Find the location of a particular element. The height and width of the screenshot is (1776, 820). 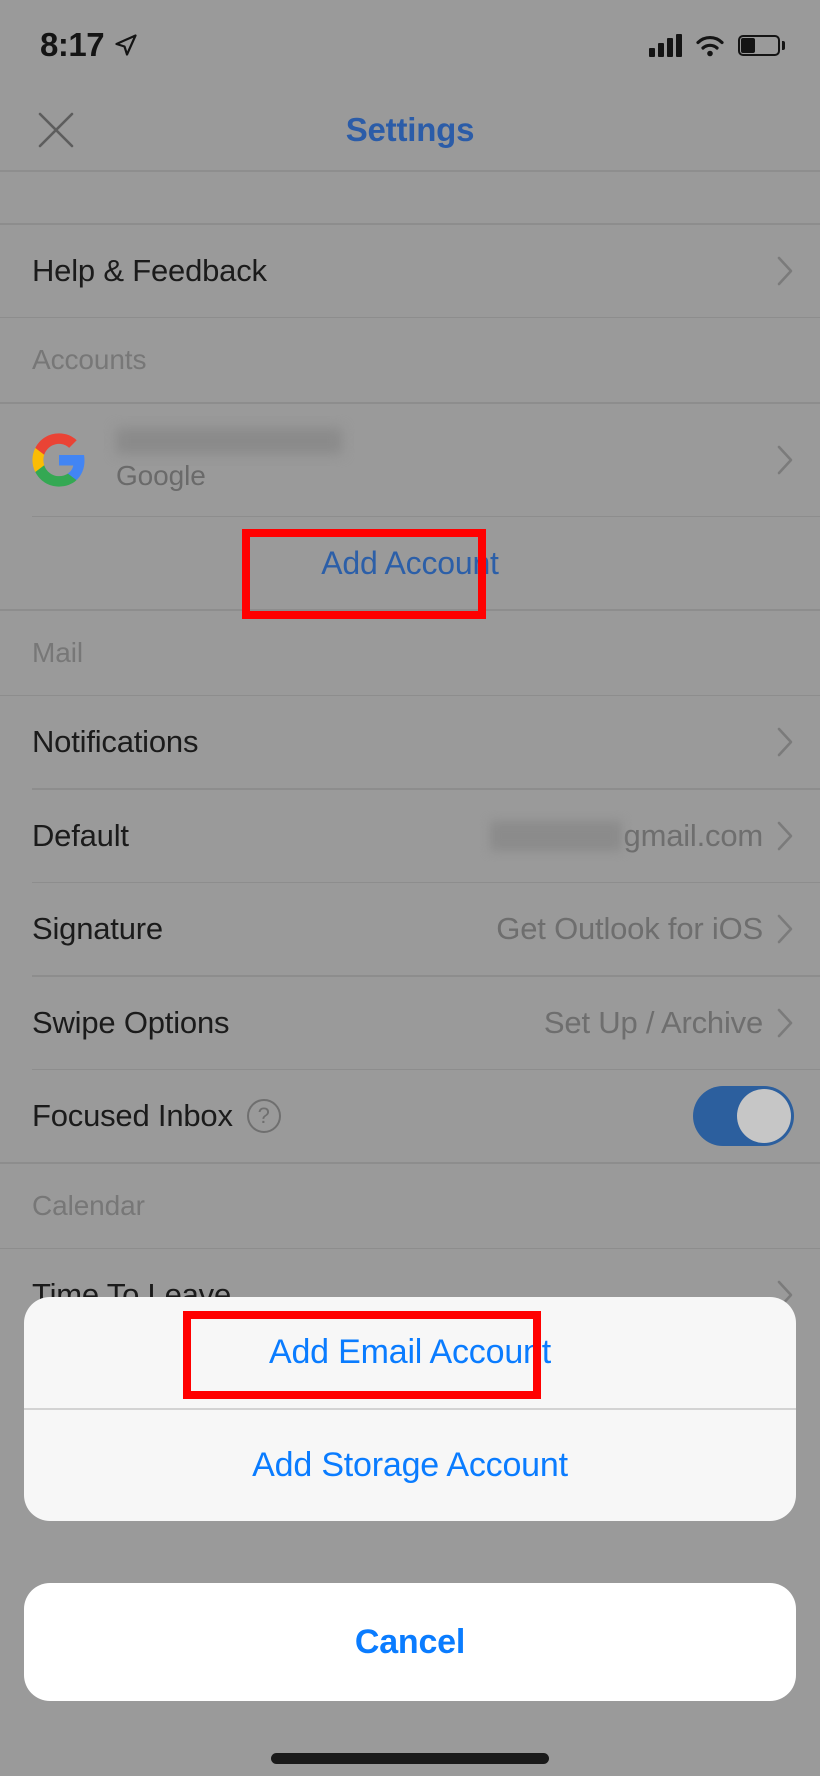

row-label: Focused Inbox is located at coordinates (132, 1115).